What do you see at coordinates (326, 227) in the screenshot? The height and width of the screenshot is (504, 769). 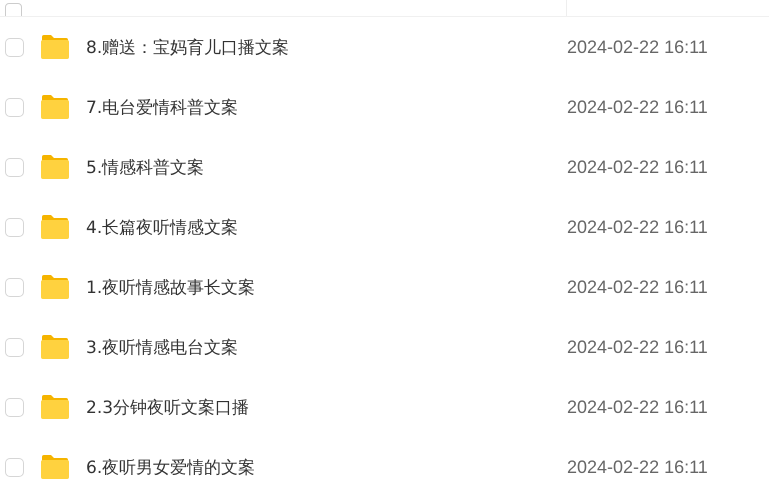 I see `file-name: 4.长篇夜听情感文案` at bounding box center [326, 227].